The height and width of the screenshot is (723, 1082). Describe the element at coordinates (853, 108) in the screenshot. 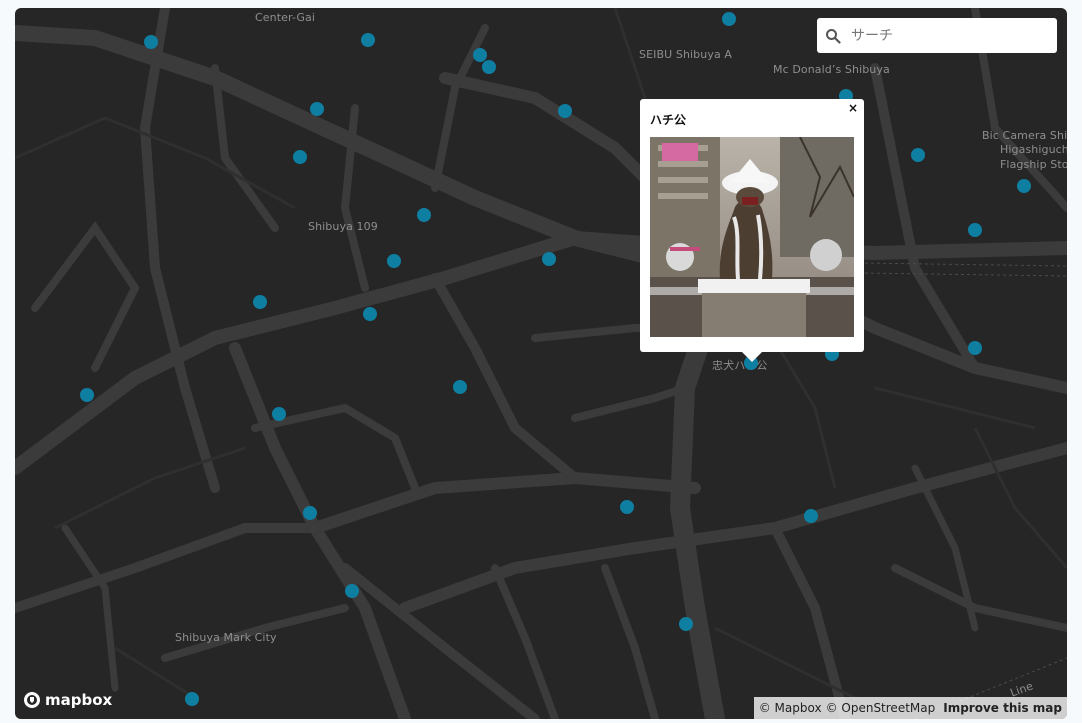

I see `popup-close-button: ×` at that location.